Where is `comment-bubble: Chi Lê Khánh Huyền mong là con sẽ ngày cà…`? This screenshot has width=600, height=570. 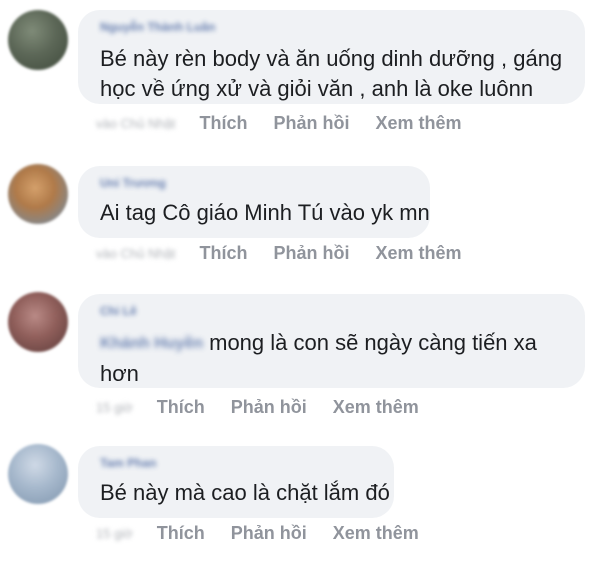
comment-bubble: Chi Lê Khánh Huyền mong là con sẽ ngày cà… is located at coordinates (331, 341).